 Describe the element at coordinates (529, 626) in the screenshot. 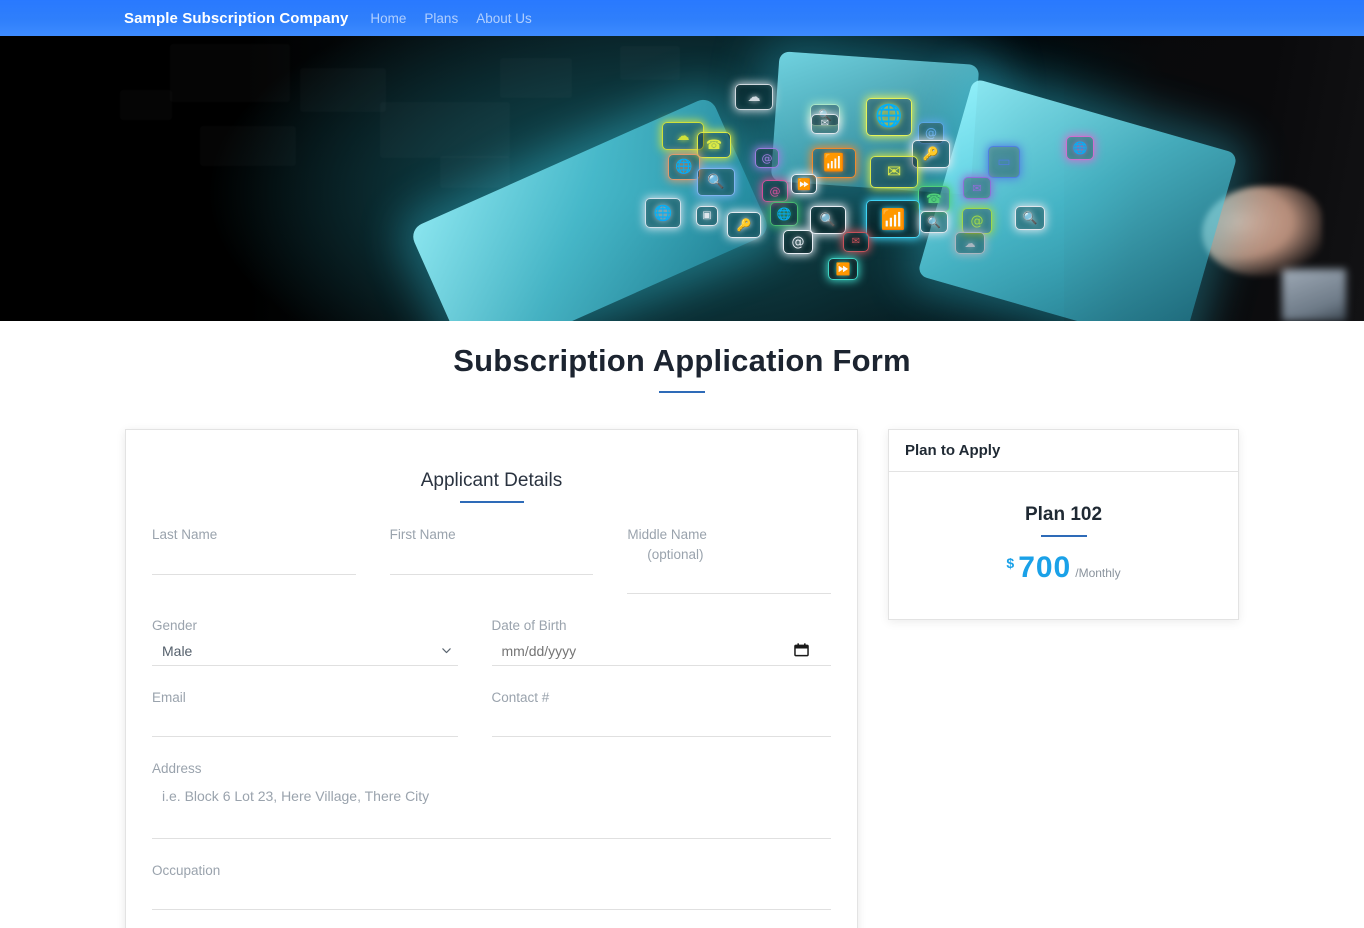

I see `date-of-birth-label: Date of Birth` at that location.